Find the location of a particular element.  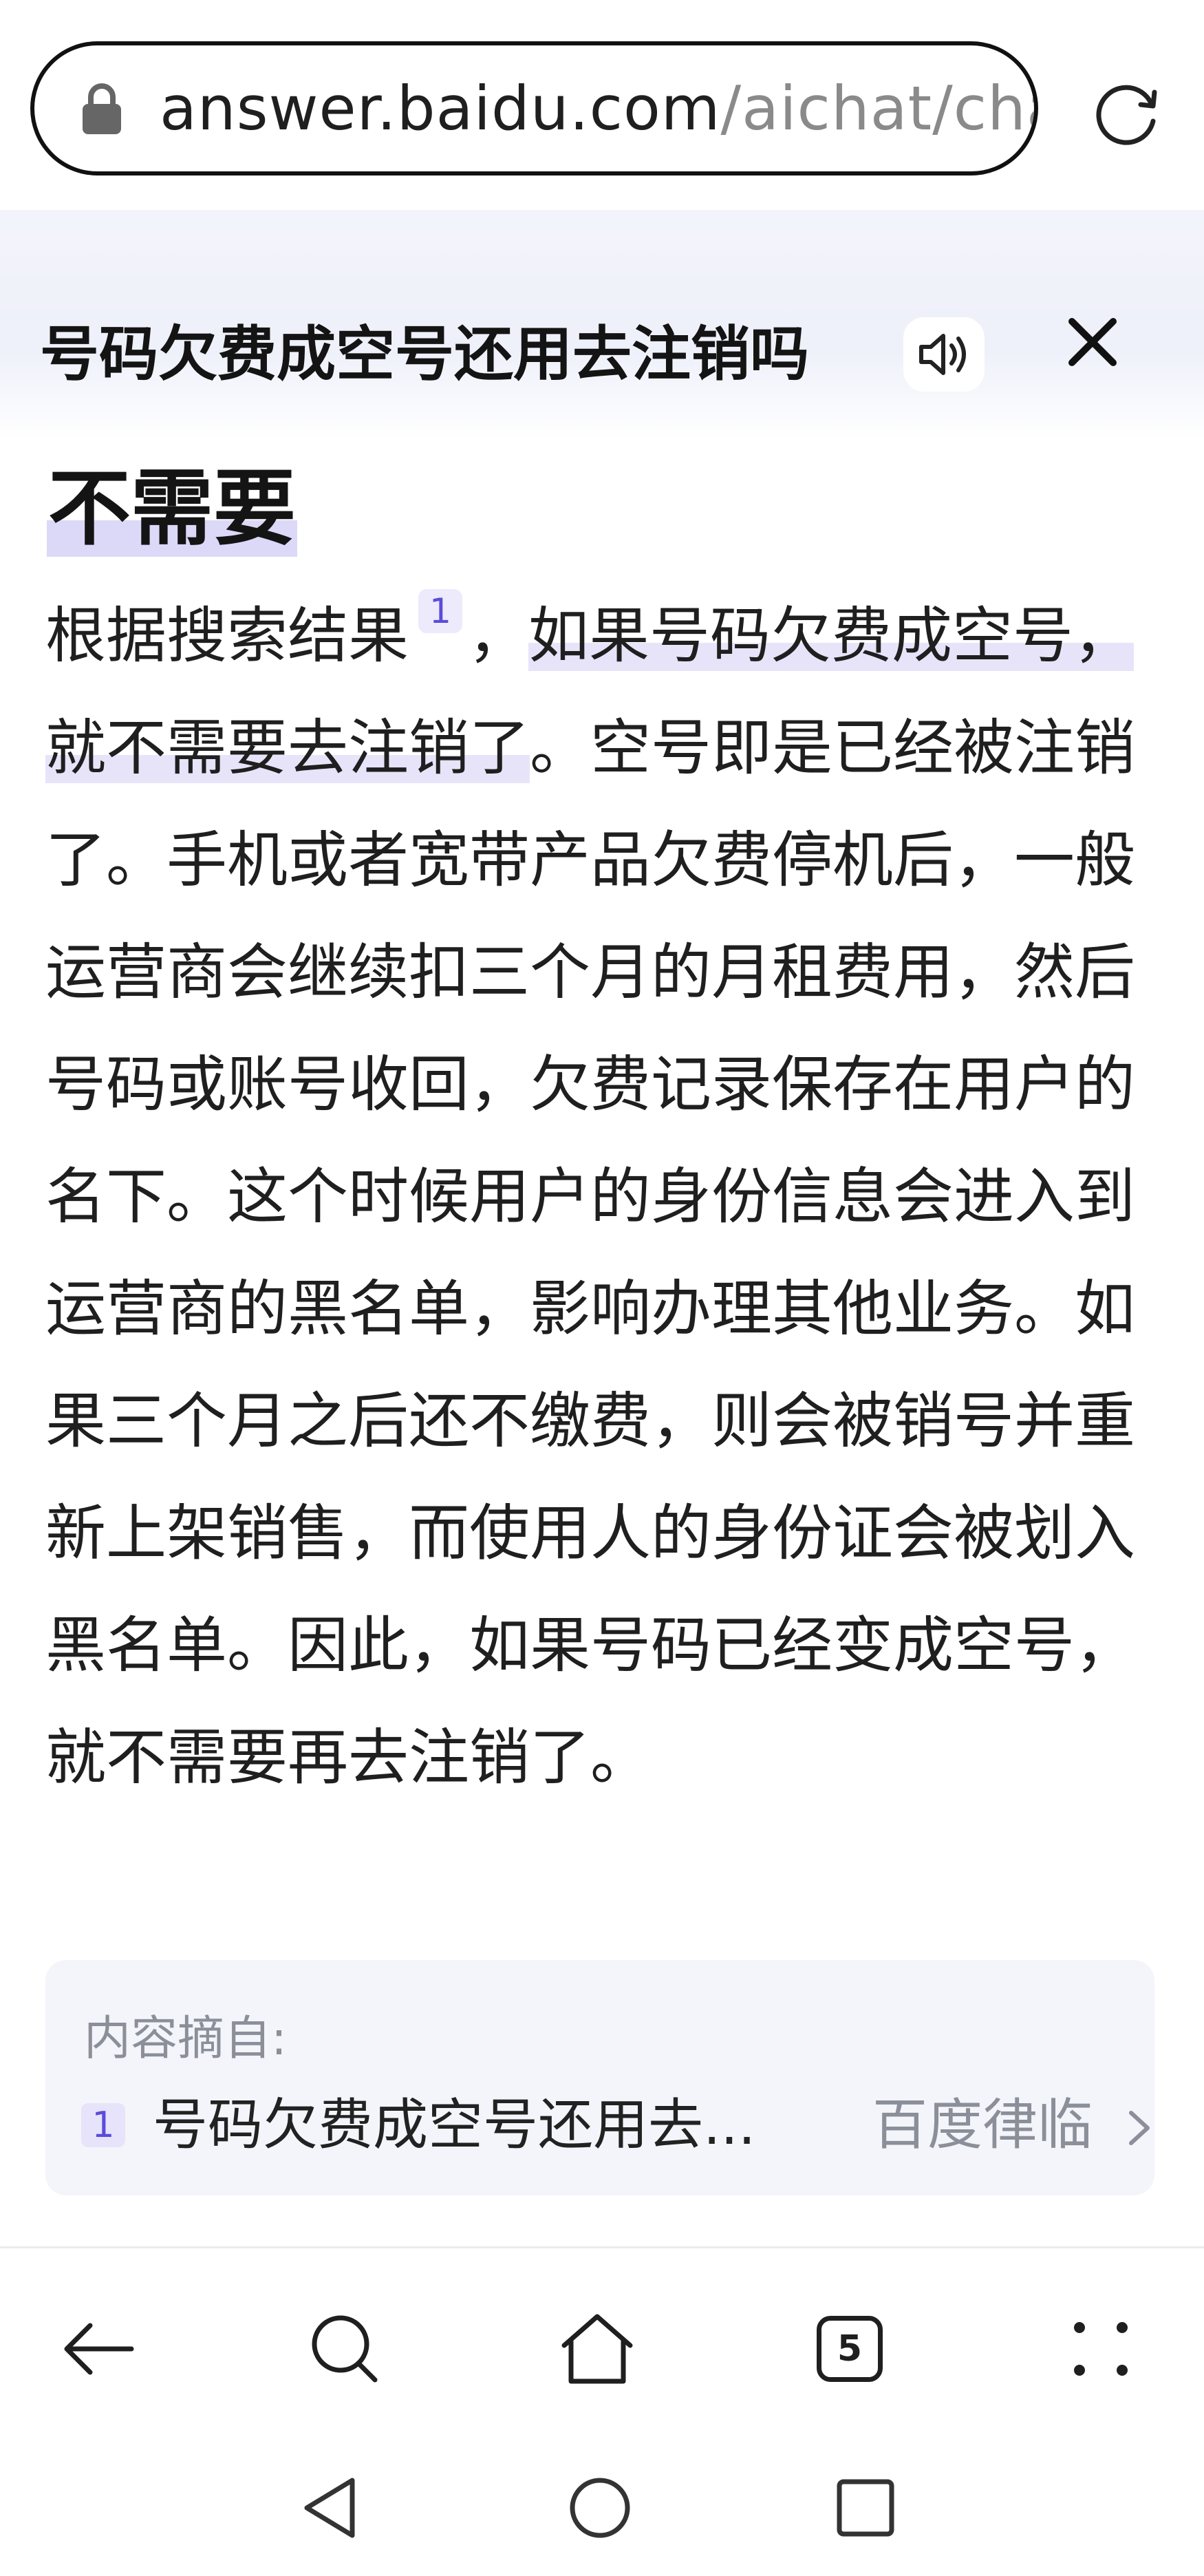

source-card: 内容摘自: 1 号码欠费成空号还用去... 百度律临 is located at coordinates (599, 2077).